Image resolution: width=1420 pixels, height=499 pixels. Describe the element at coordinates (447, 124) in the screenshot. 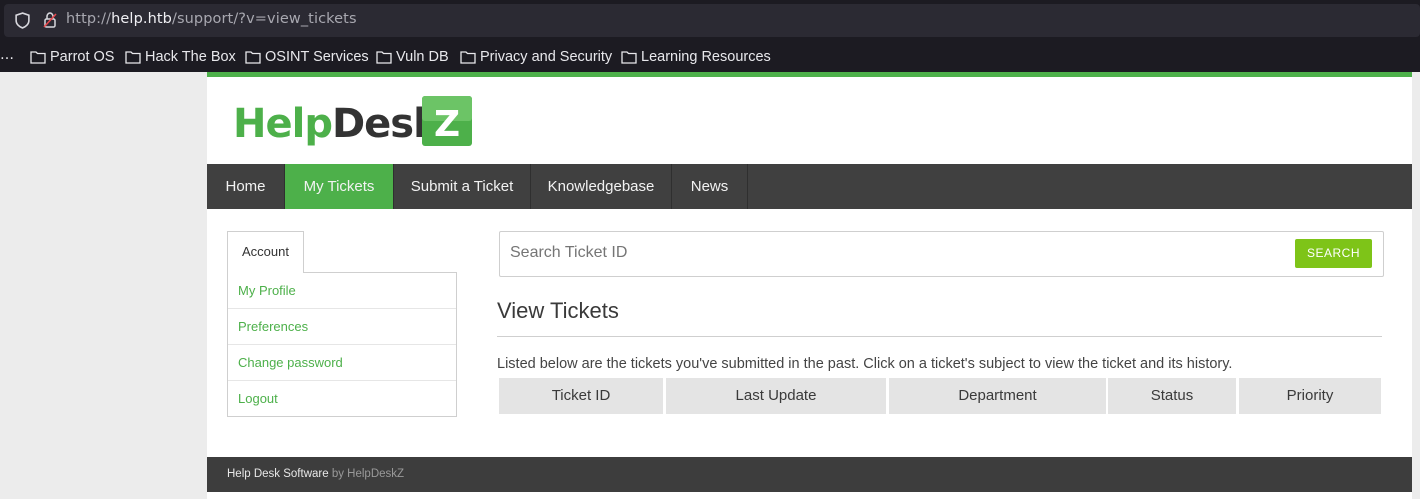

I see `logo-badge: Z` at that location.